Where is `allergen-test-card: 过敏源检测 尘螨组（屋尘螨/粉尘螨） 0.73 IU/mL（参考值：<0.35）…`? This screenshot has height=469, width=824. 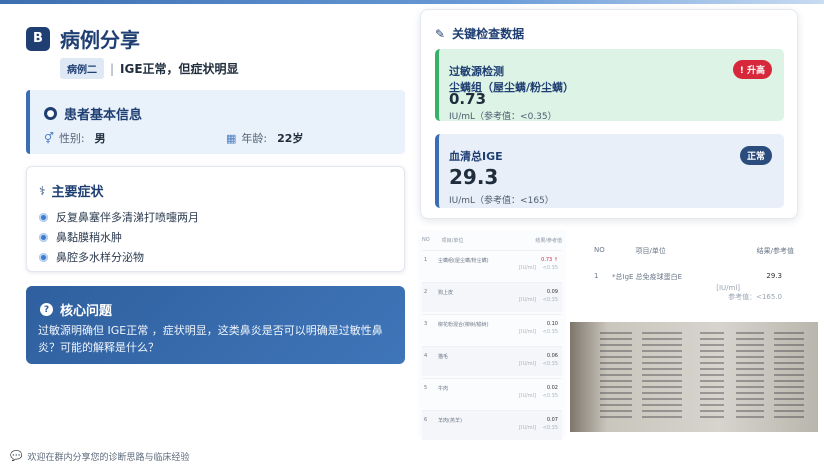 allergen-test-card: 过敏源检测 尘螨组（屋尘螨/粉尘螨） 0.73 IU/mL（参考值：<0.35）… is located at coordinates (609, 85).